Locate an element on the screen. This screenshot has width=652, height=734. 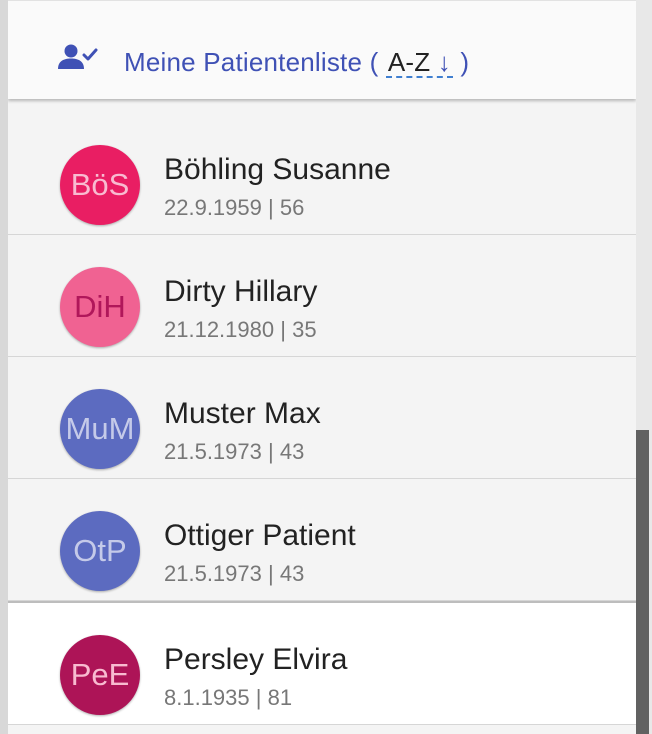
sort-toggle-button: A-Z ↓ is located at coordinates (419, 62).